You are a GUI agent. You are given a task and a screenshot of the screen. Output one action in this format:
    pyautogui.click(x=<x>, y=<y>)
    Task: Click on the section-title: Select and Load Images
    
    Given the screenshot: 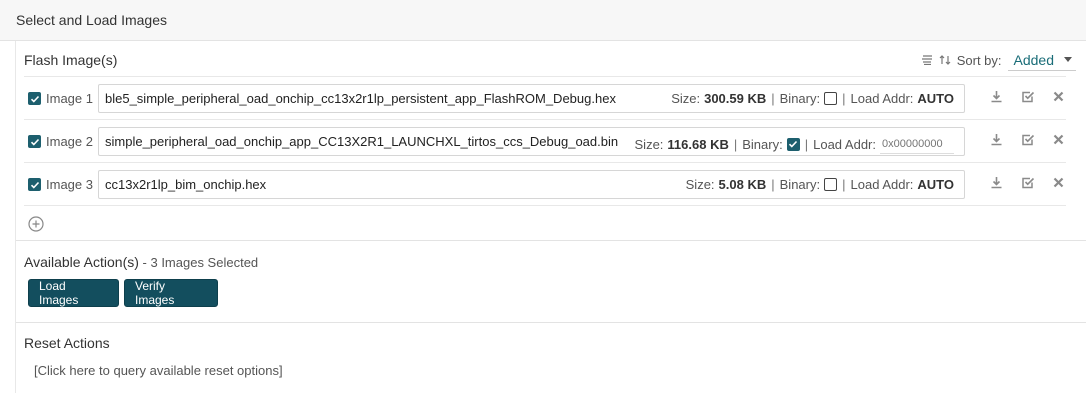 What is the action you would take?
    pyautogui.click(x=91, y=20)
    